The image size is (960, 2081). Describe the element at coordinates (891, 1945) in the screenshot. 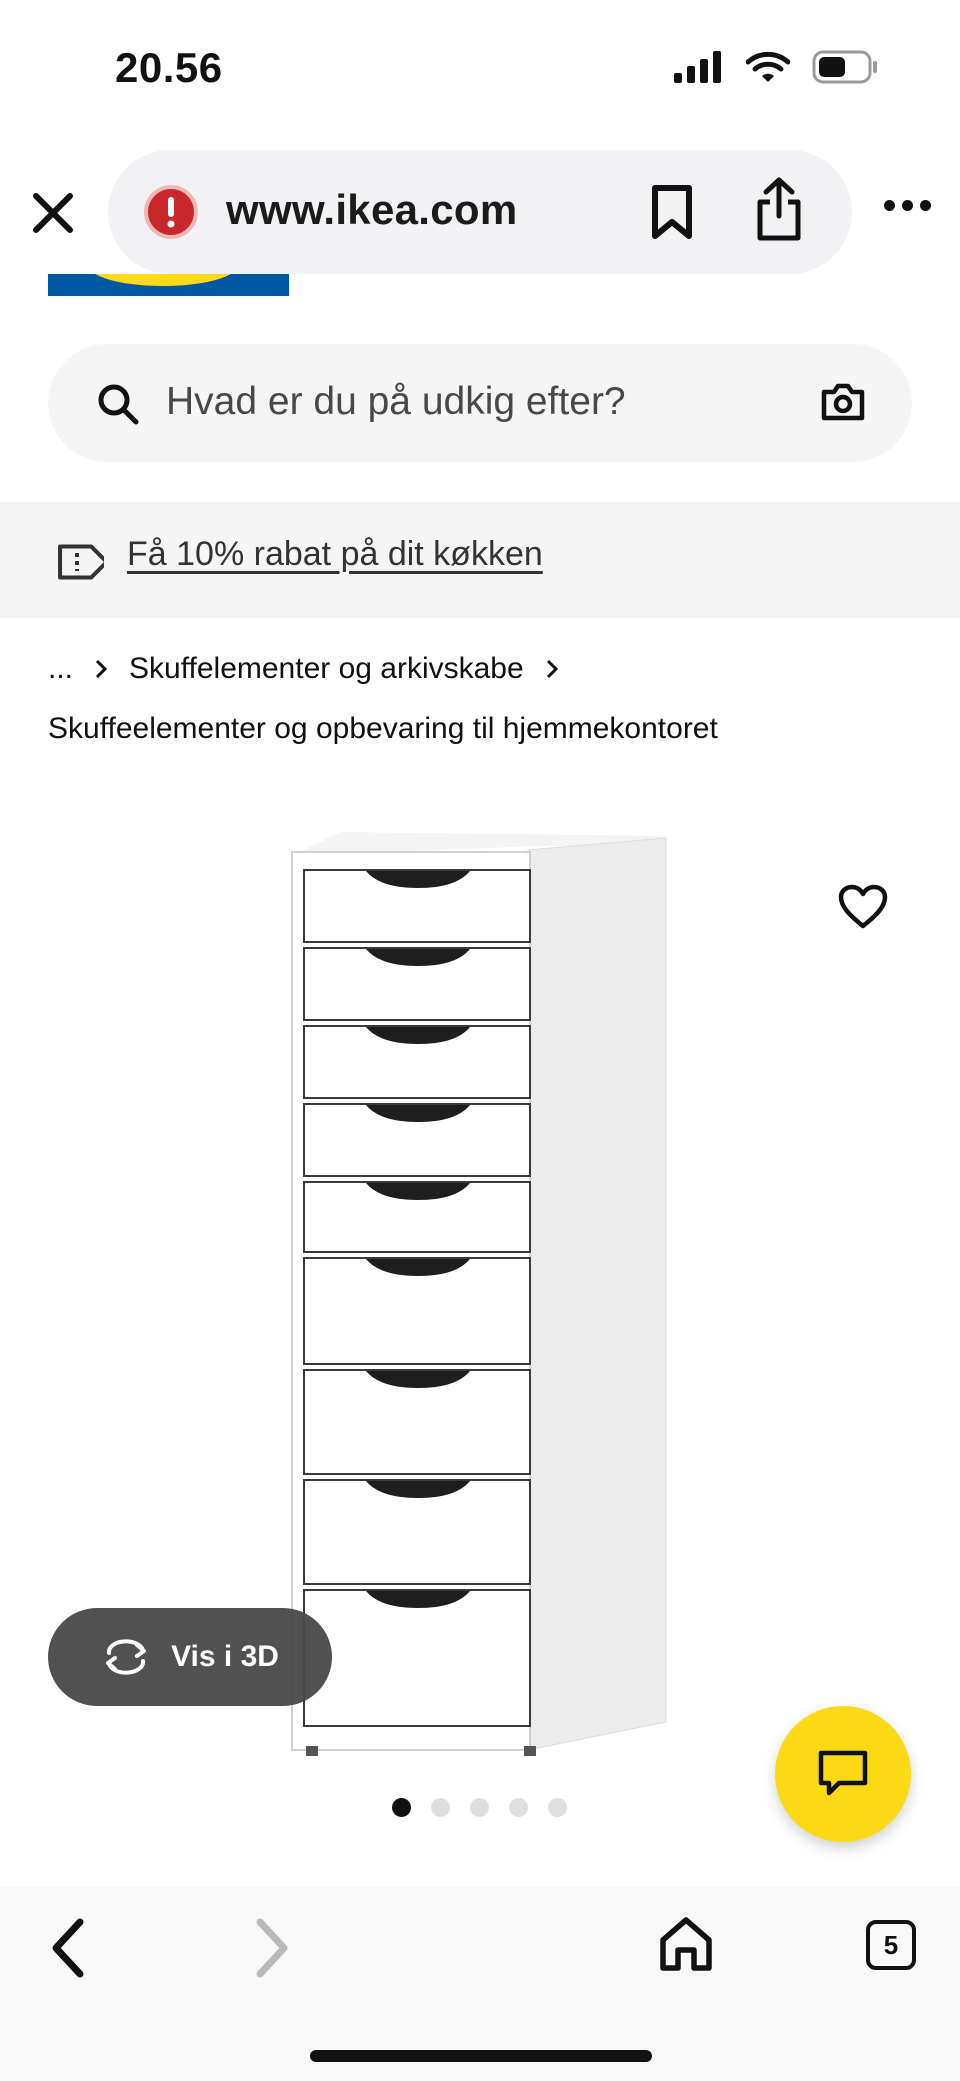

I see `tabs-button: 5` at that location.